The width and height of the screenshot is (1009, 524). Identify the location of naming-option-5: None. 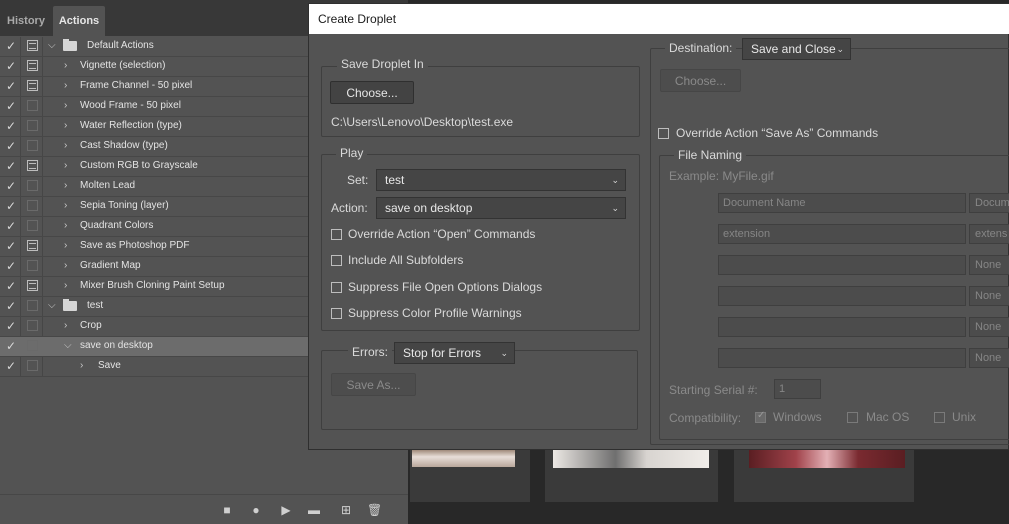
(989, 327).